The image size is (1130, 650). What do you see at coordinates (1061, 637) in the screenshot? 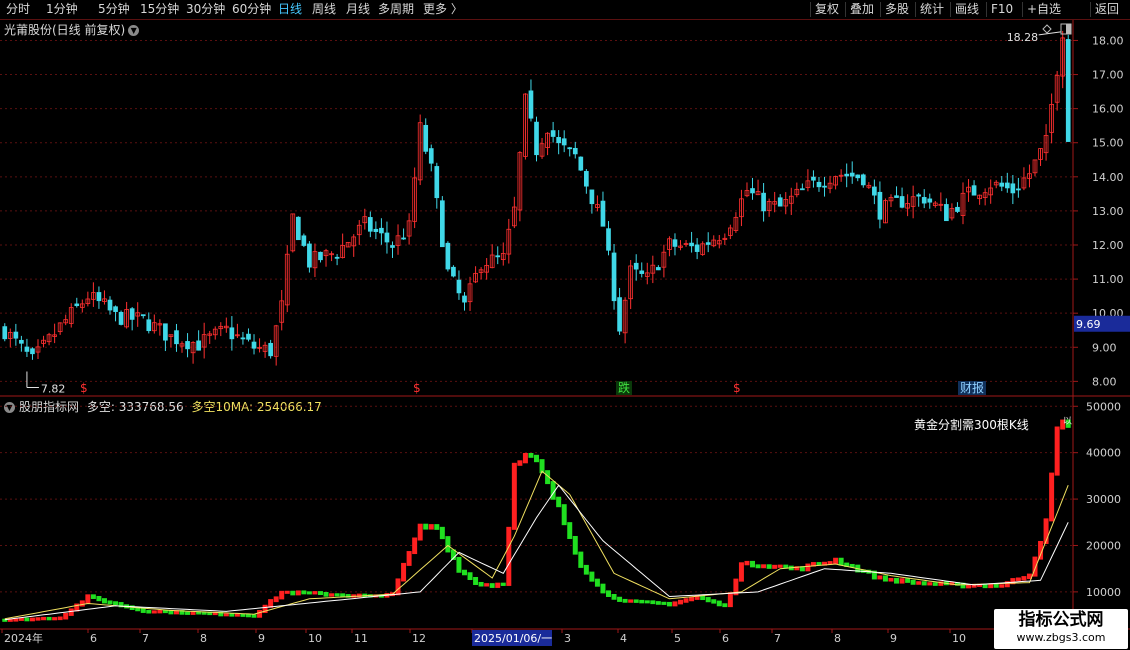
I see `watermark-url: www.zbgs3.com` at bounding box center [1061, 637].